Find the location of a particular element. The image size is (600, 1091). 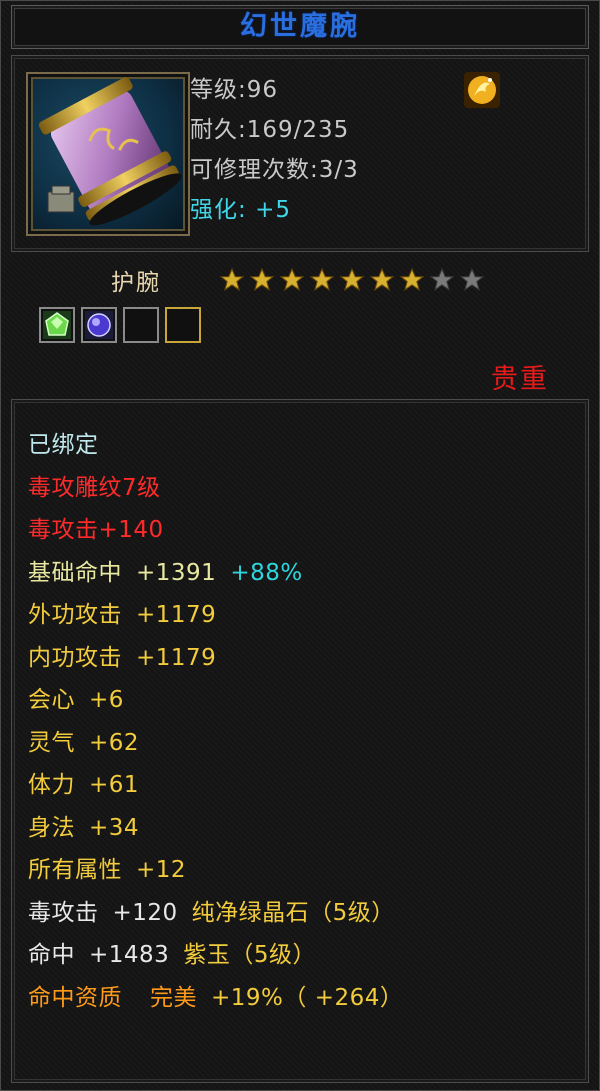

quality-line: 命中资质 完美 +19%（ +264） is located at coordinates (215, 998).